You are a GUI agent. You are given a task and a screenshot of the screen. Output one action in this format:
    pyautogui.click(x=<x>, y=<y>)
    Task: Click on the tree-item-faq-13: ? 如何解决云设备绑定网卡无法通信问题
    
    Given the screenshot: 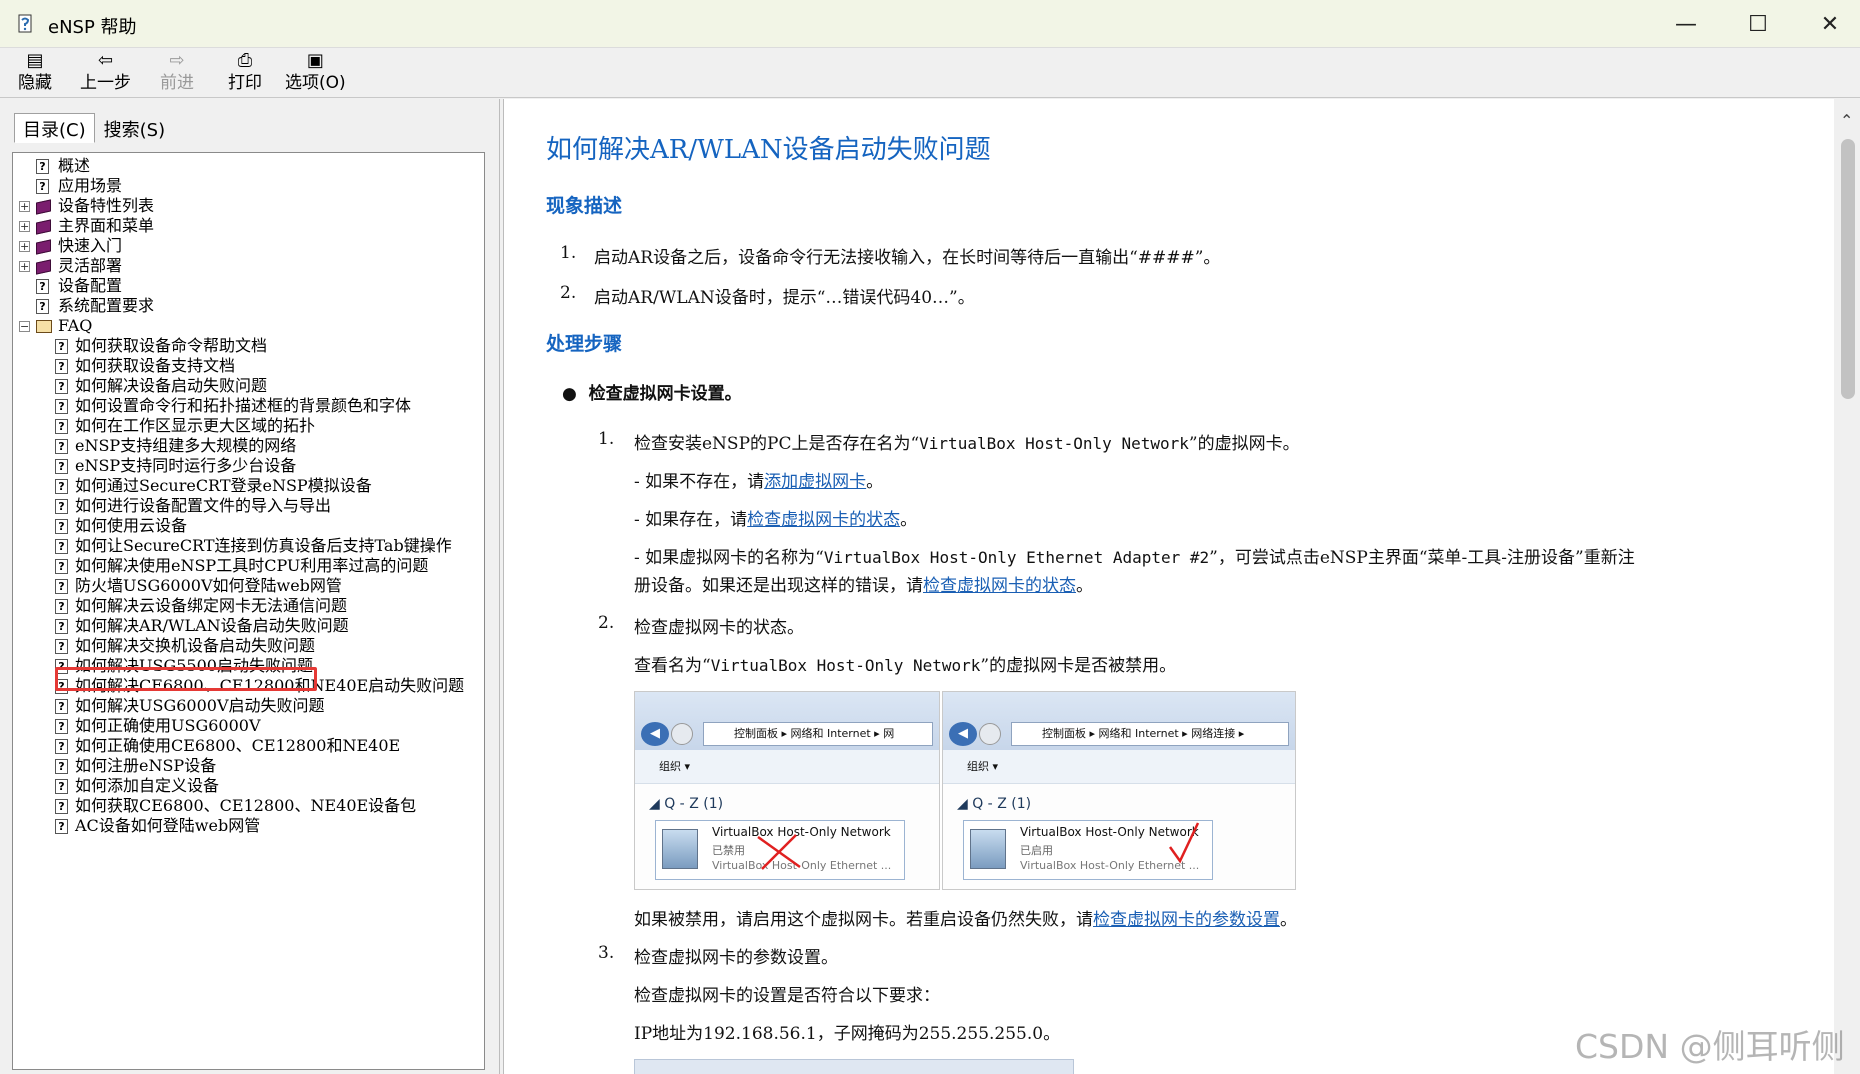 What is the action you would take?
    pyautogui.click(x=248, y=606)
    